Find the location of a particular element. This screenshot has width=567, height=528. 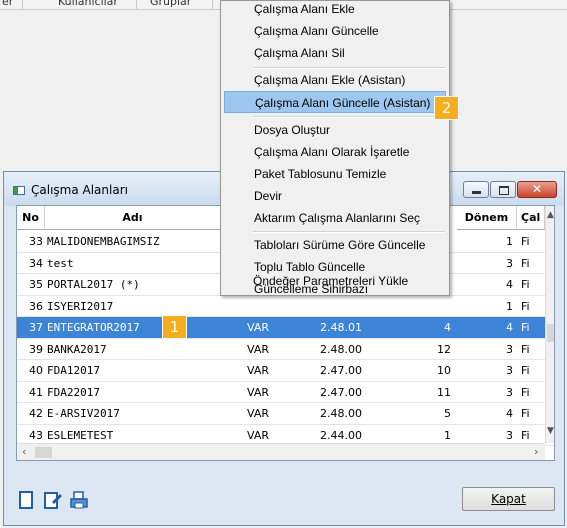

row-count-cell: 4 is located at coordinates (447, 327).